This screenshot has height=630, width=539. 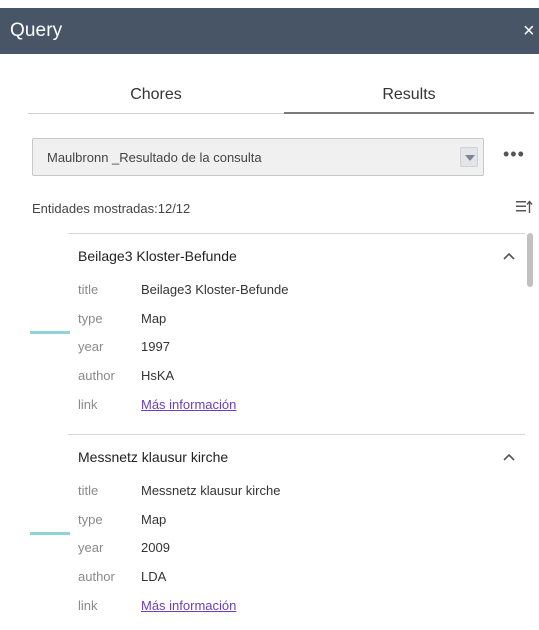 I want to click on attribute-value: 2009, so click(x=155, y=547).